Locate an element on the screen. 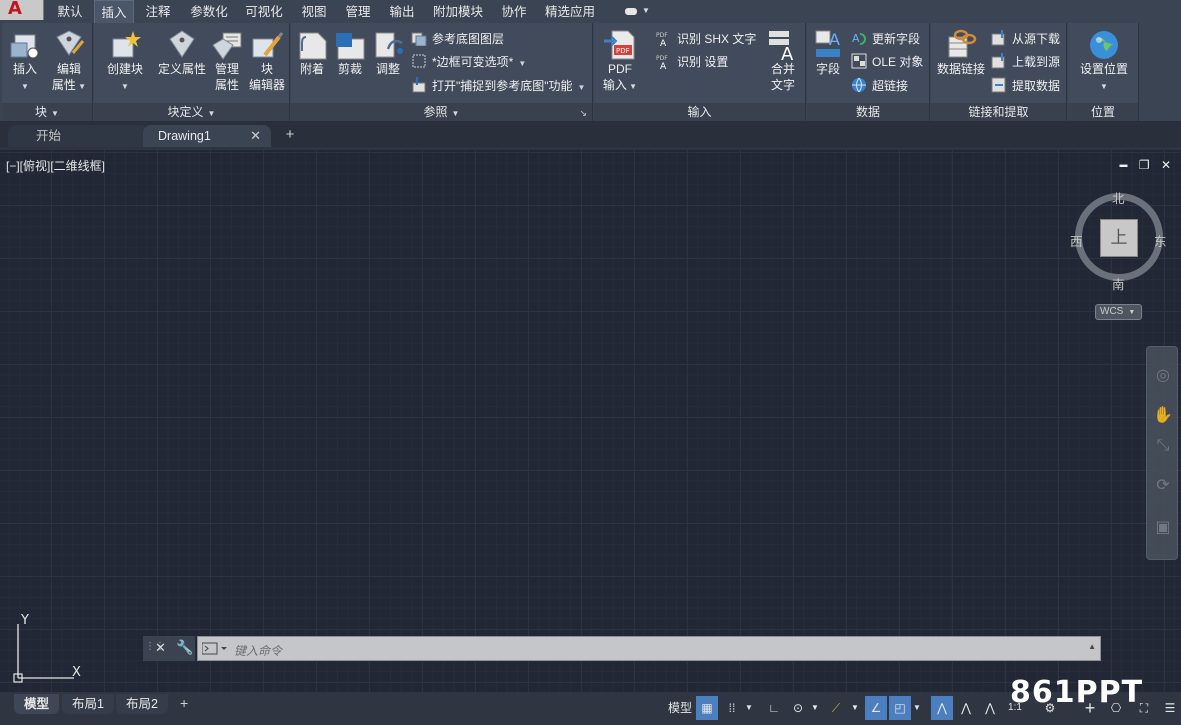 The width and height of the screenshot is (1181, 725). block-editor-button: 块 编辑器 is located at coordinates (267, 61).